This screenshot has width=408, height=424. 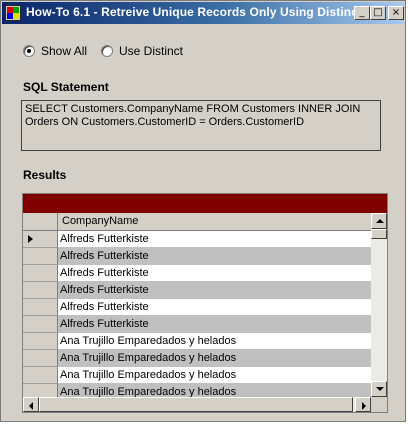 What do you see at coordinates (30, 239) in the screenshot?
I see `current-row-pointer-icon` at bounding box center [30, 239].